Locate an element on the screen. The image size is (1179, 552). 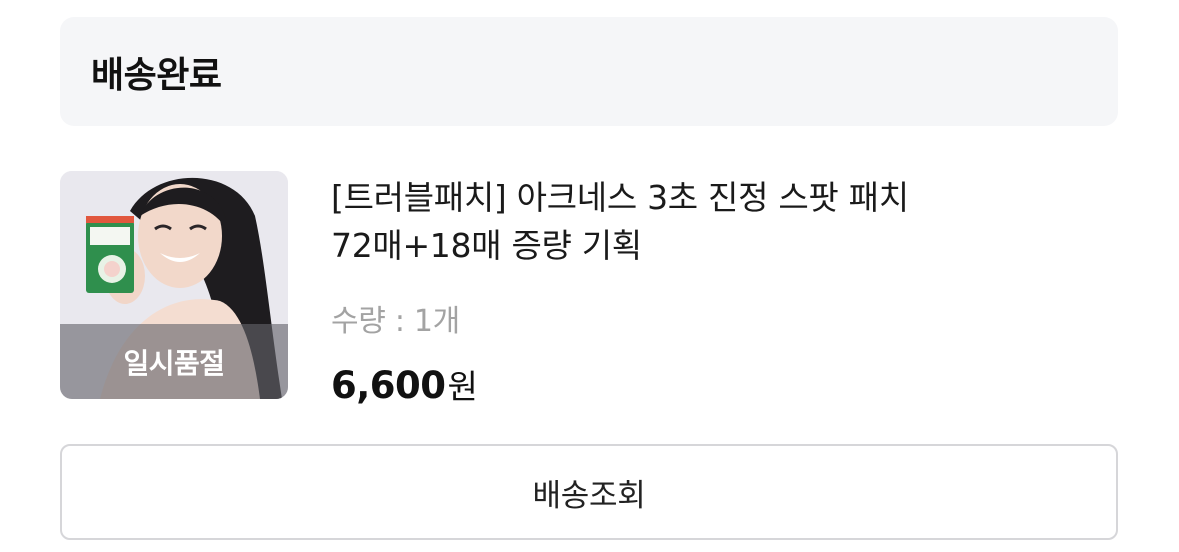
product-thumbnail: 일시품절 is located at coordinates (174, 285).